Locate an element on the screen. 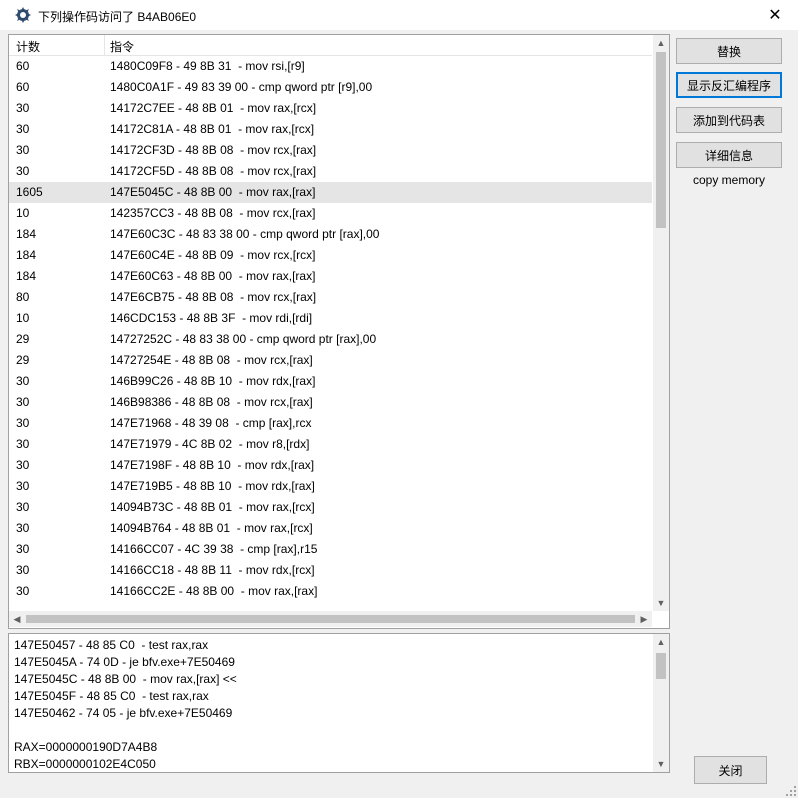 The image size is (798, 798). row-instruction: 14094B73C - 48 8B 01 - mov rax,[rcx] is located at coordinates (212, 507).